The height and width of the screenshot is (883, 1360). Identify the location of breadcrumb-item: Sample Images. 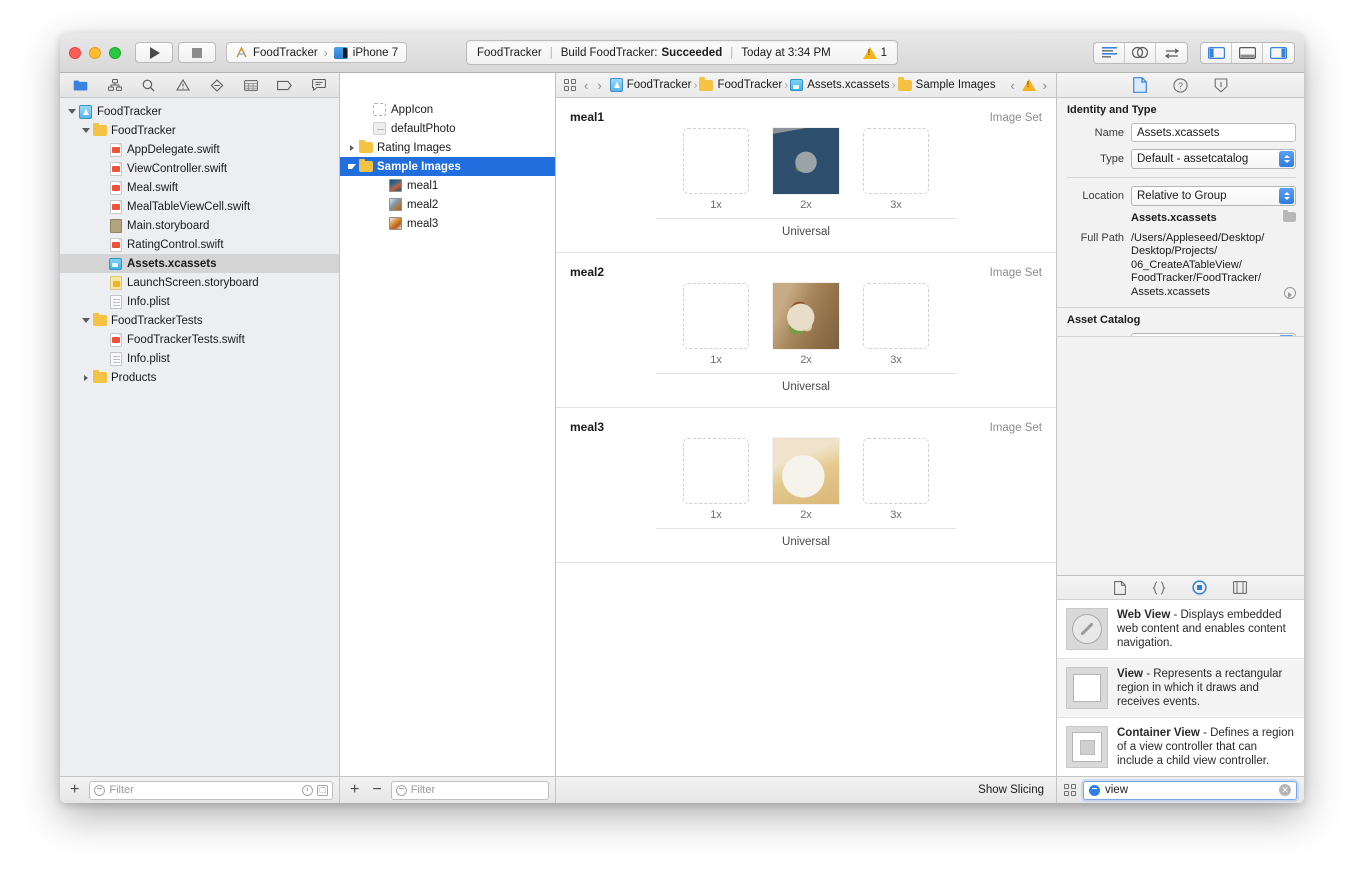
(946, 84).